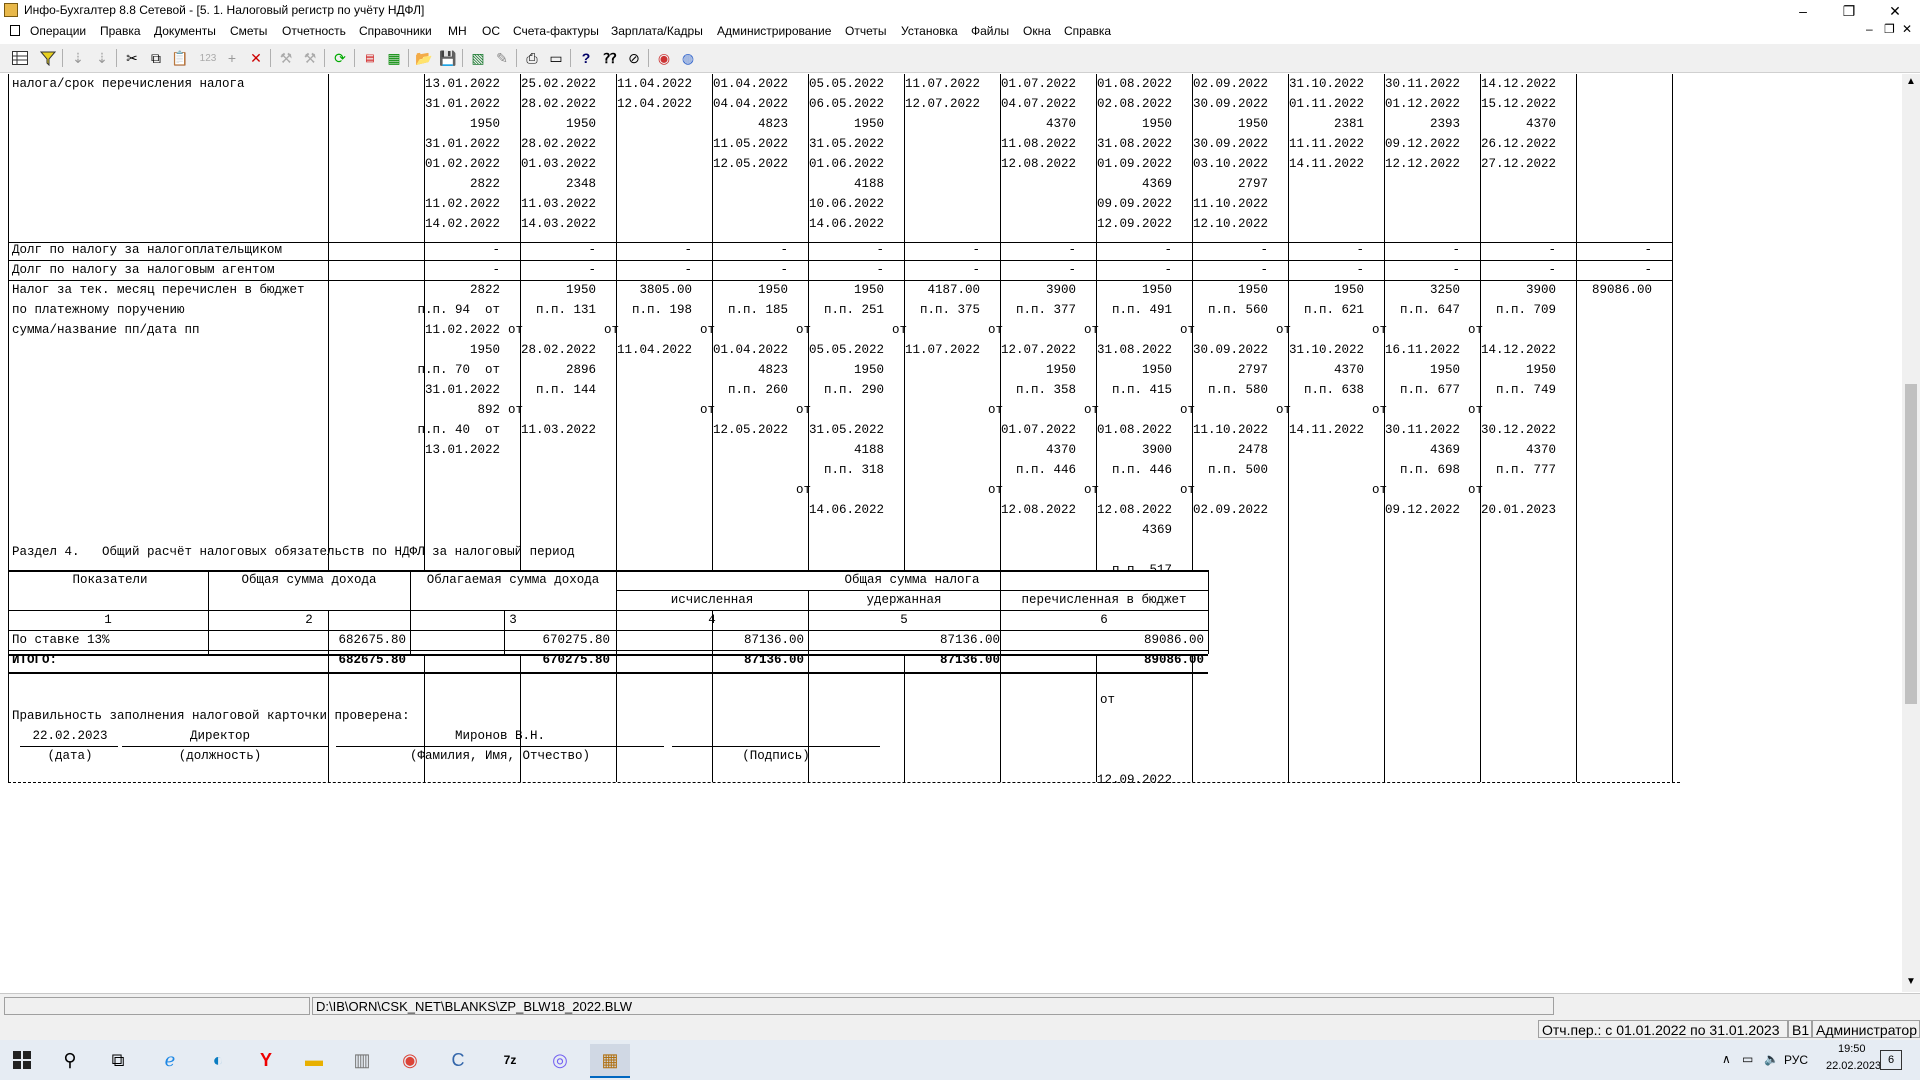  I want to click on sort-desc-icon: ⇣, so click(102, 58).